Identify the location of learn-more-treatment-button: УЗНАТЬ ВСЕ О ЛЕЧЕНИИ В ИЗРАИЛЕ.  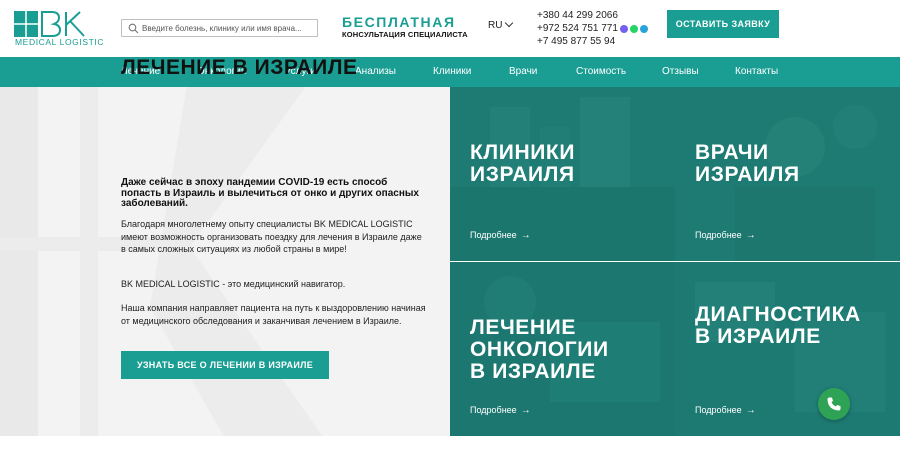
(225, 365).